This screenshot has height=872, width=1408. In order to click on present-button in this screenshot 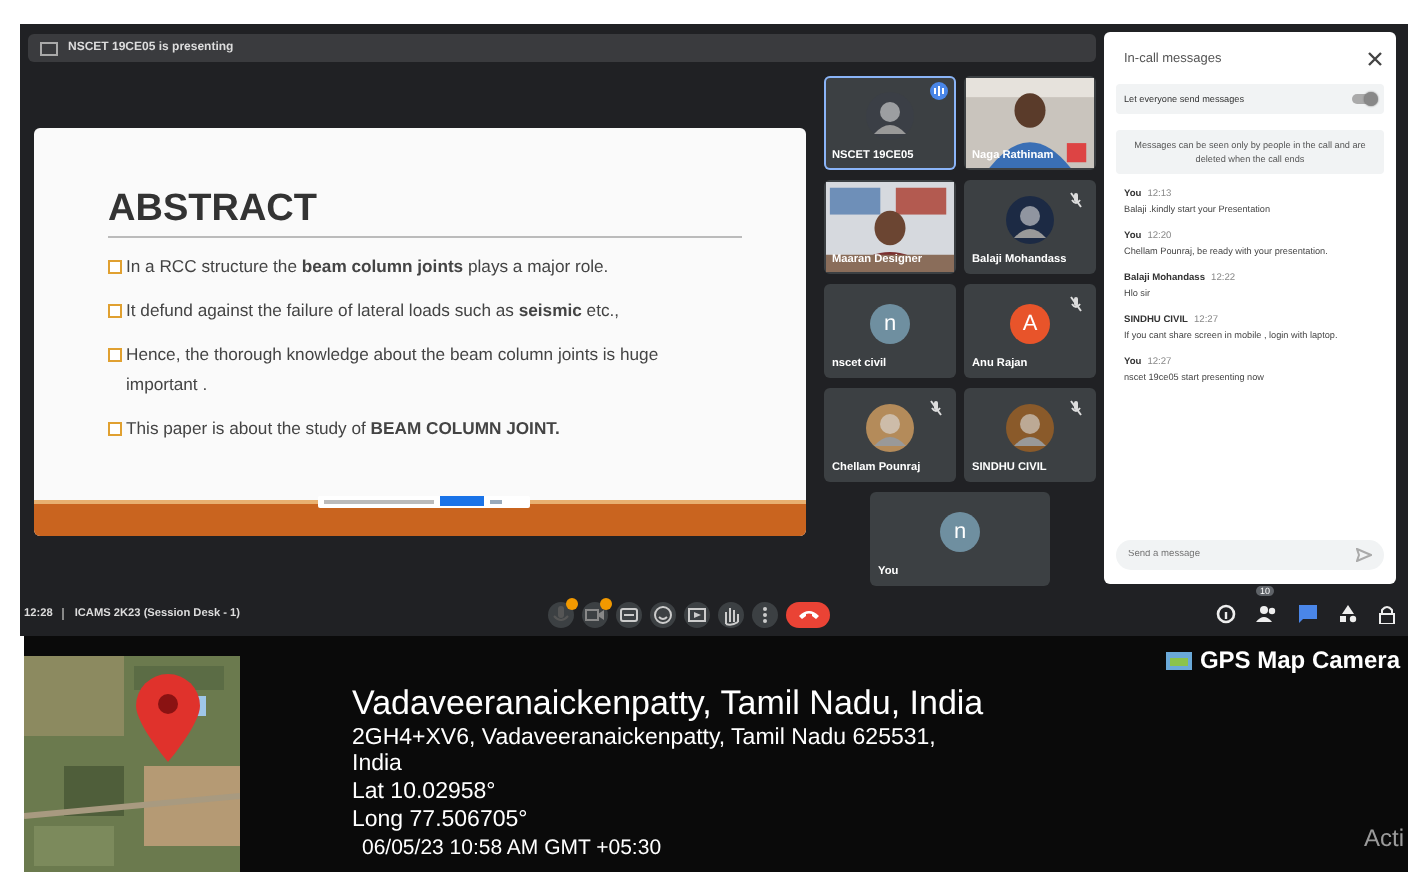, I will do `click(697, 614)`.